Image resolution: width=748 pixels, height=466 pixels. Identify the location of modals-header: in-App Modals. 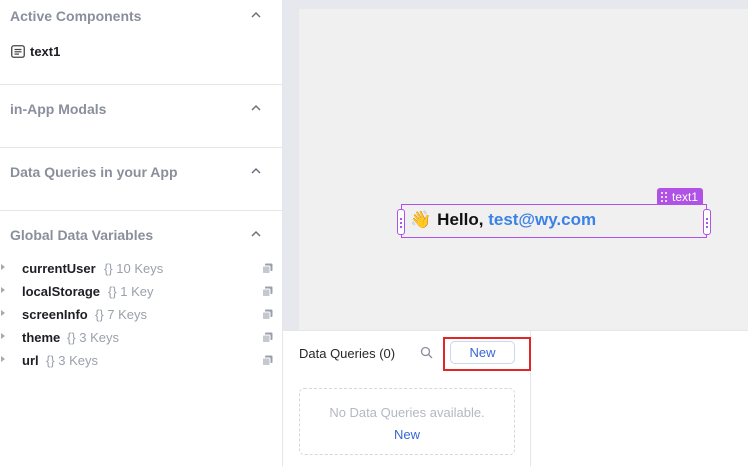
(141, 107).